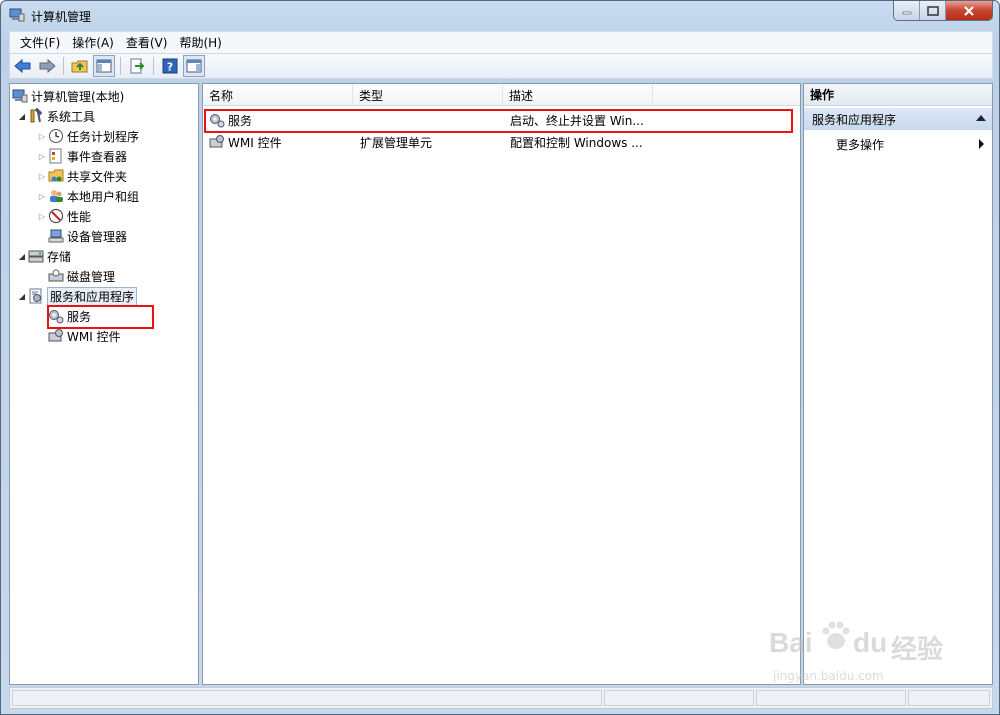 The height and width of the screenshot is (715, 1000). I want to click on tree-item-shared-folders: ▷ 共享文件夹, so click(81, 176).